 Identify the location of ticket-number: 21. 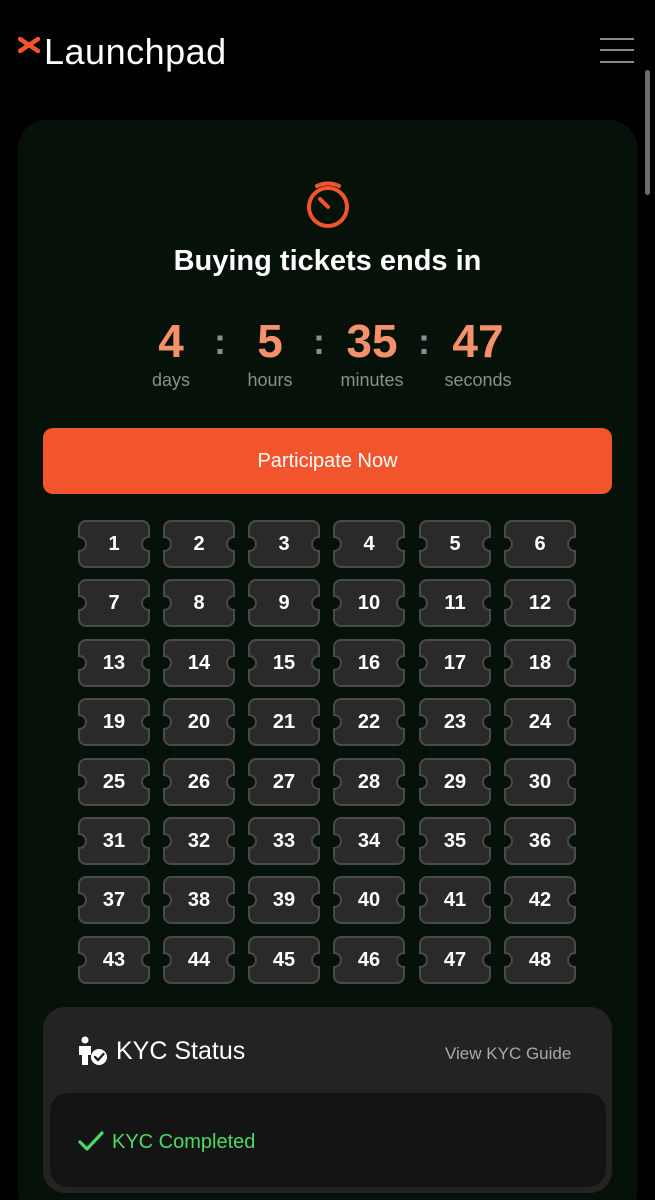
(284, 722).